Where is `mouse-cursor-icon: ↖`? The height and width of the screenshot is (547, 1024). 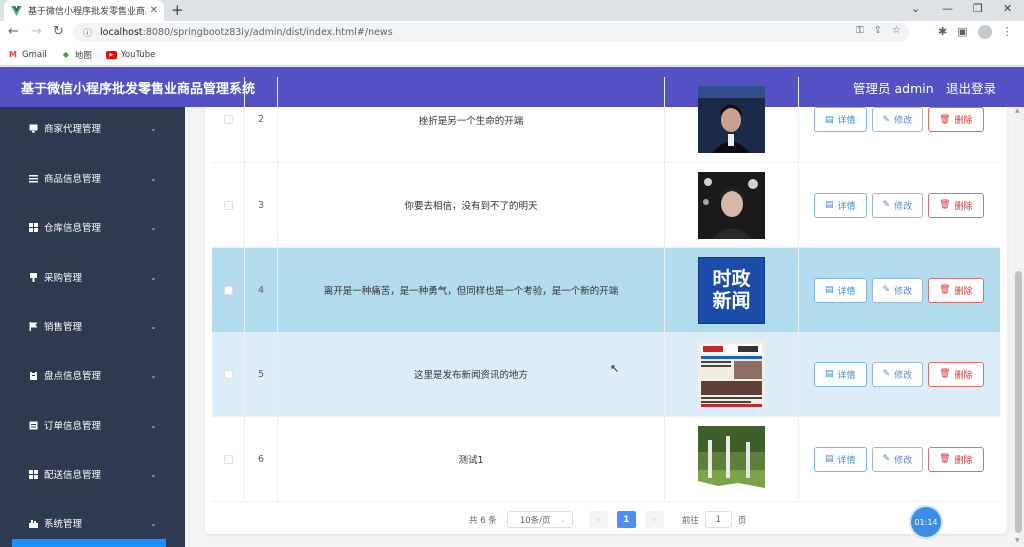 mouse-cursor-icon: ↖ is located at coordinates (615, 368).